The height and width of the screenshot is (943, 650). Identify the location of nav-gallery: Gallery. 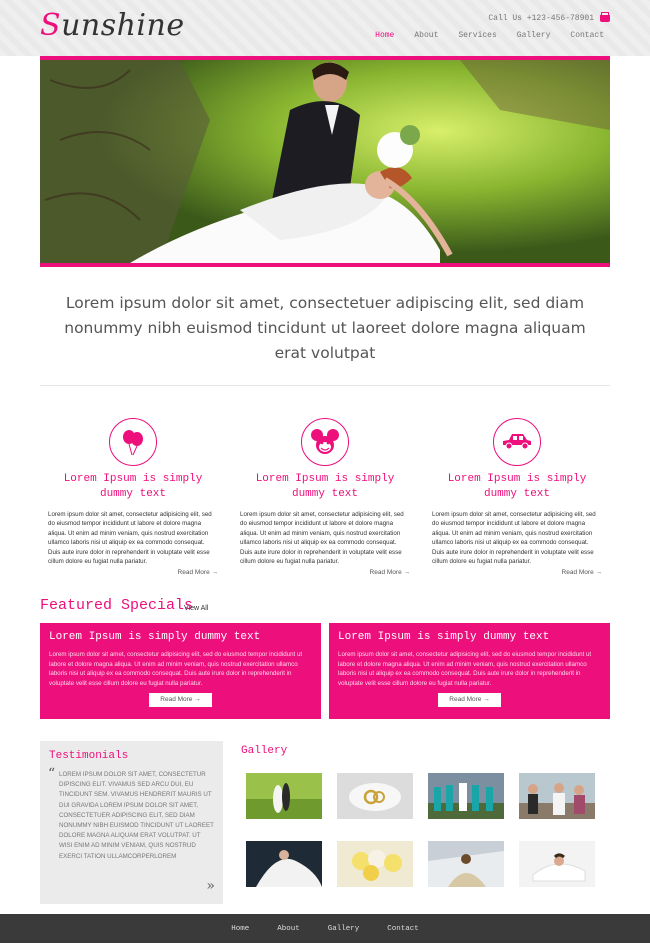
(534, 35).